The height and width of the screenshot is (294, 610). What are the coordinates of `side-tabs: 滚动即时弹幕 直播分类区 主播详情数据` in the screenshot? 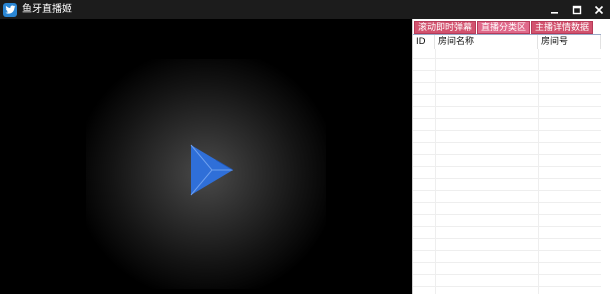 It's located at (504, 27).